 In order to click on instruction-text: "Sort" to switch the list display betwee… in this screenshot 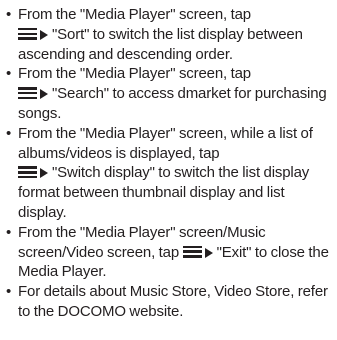, I will do `click(160, 44)`.